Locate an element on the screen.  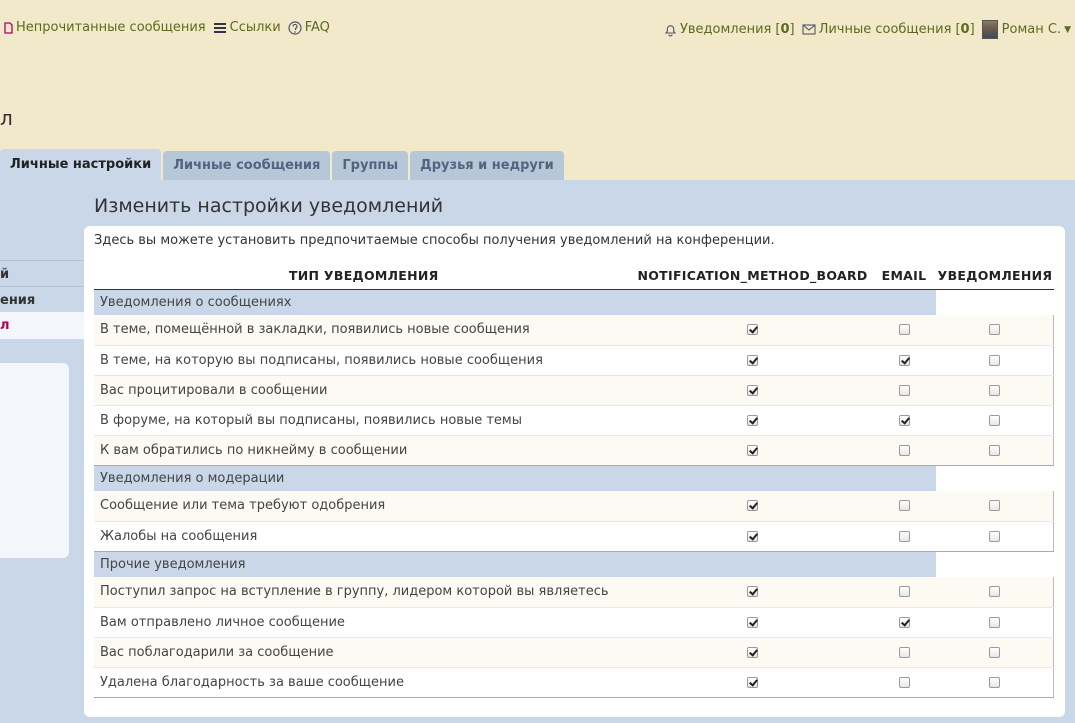
col-header-board: NOTIFICATION_METHOD_BOARD is located at coordinates (752, 276).